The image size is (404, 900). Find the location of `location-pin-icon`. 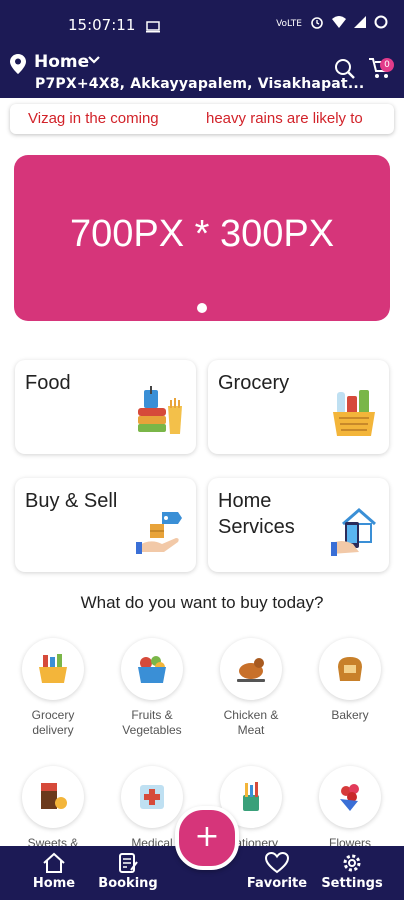

location-pin-icon is located at coordinates (18, 66).